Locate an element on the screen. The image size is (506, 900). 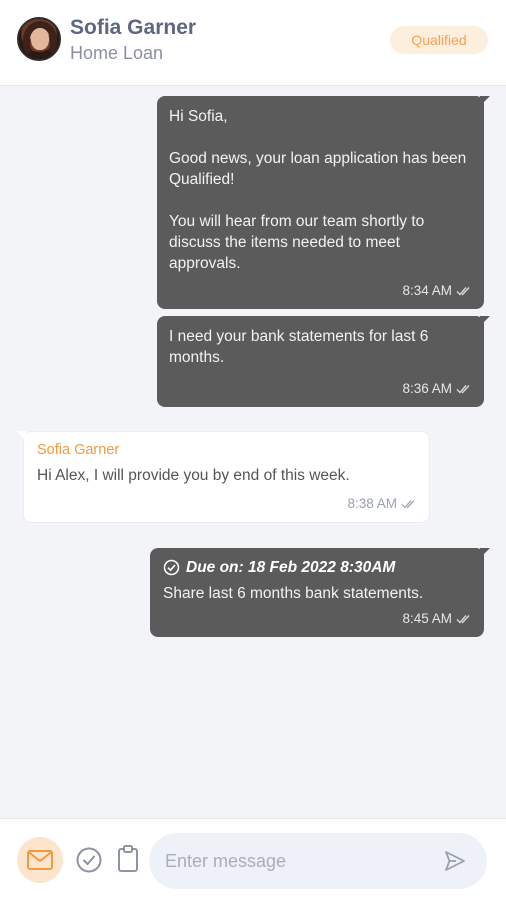
message-text: Share last 6 months bank statements. is located at coordinates (293, 593).